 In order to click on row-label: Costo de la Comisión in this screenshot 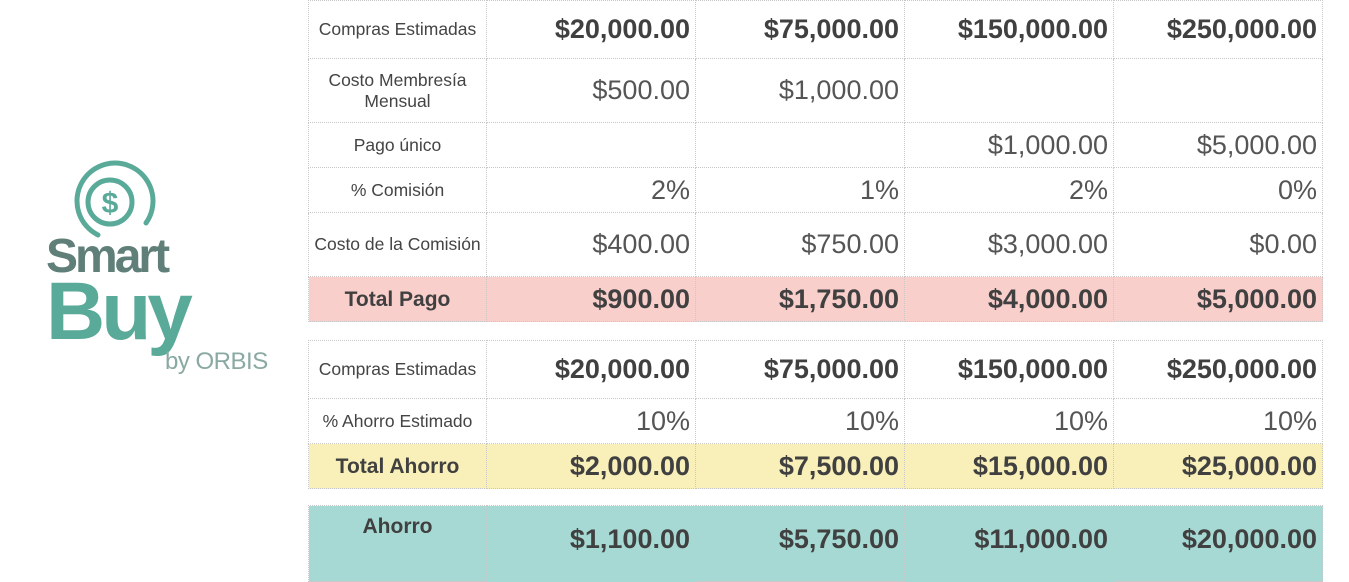, I will do `click(397, 244)`.